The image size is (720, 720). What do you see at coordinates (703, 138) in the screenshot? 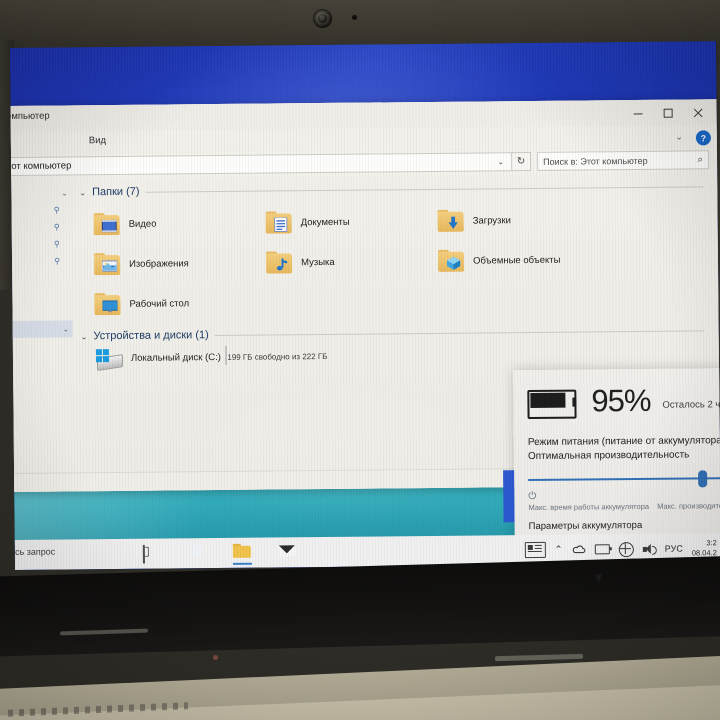
I see `help-icon: ?` at bounding box center [703, 138].